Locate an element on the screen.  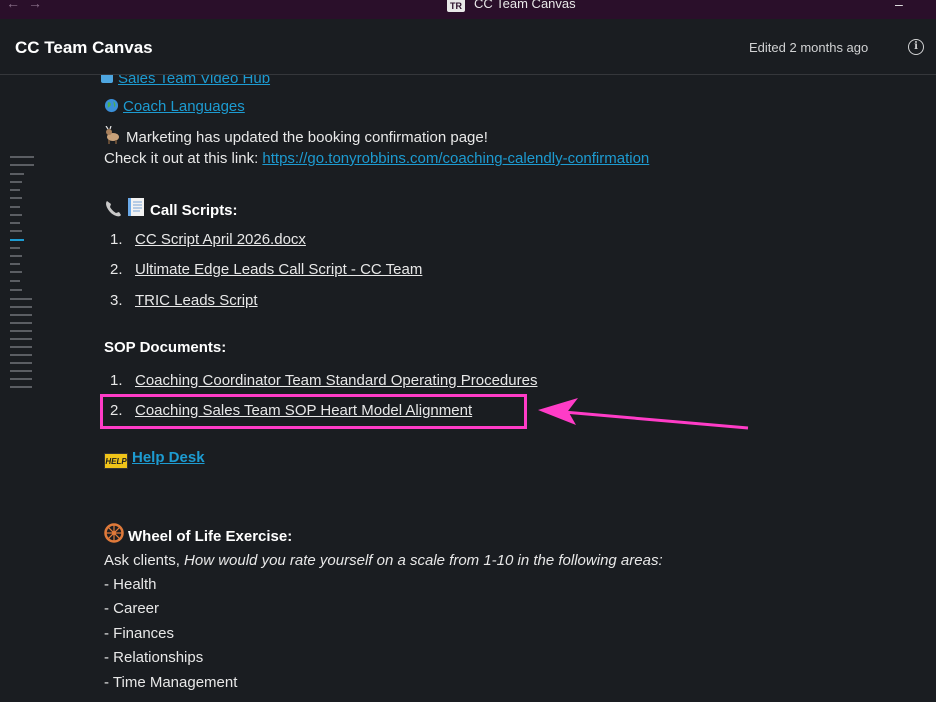
document-icon is located at coordinates (136, 207).